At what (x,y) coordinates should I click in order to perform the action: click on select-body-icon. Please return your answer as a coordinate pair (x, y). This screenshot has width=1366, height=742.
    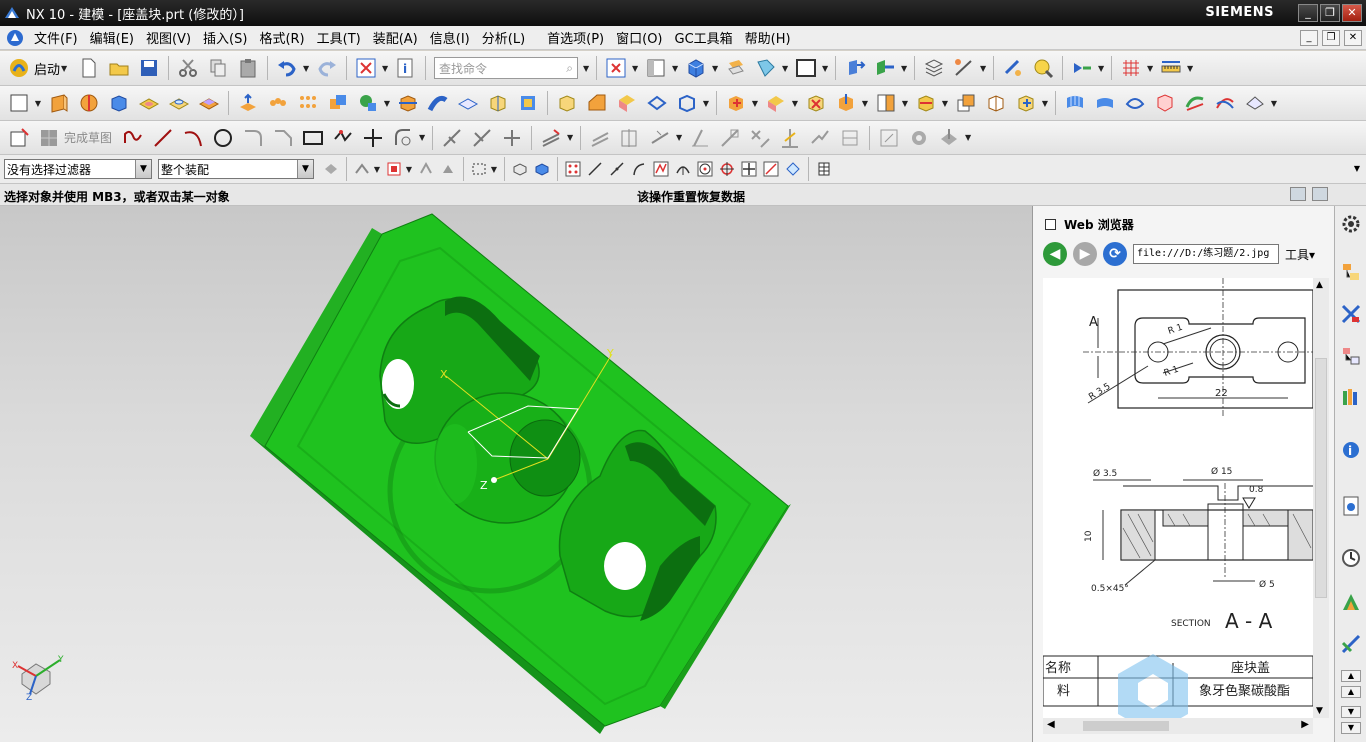
    Looking at the image, I should click on (448, 169).